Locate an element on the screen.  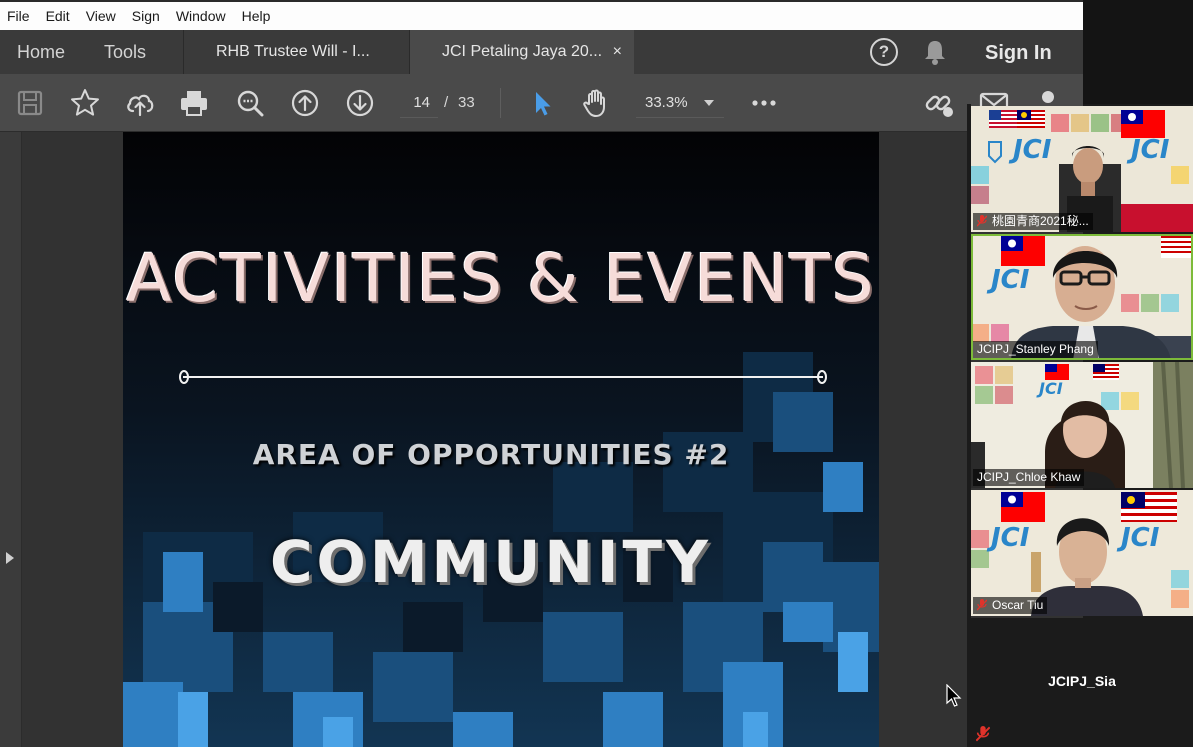
participant-tile: JCI JCIPJ_Chloe Khaw is located at coordinates (1082, 425).